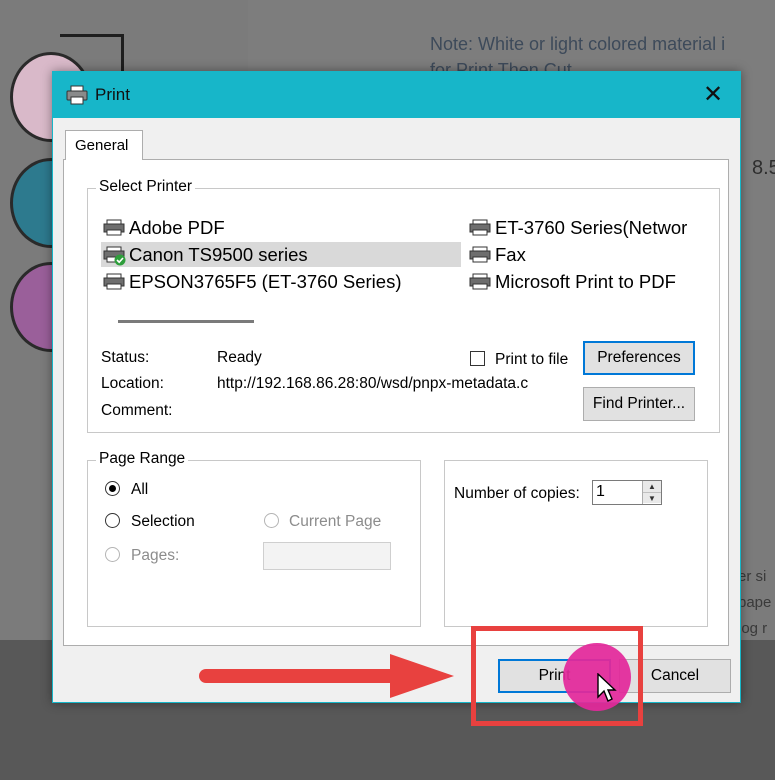 Image resolution: width=775 pixels, height=780 pixels. Describe the element at coordinates (335, 521) in the screenshot. I see `range-current-page-label: Current Page` at that location.